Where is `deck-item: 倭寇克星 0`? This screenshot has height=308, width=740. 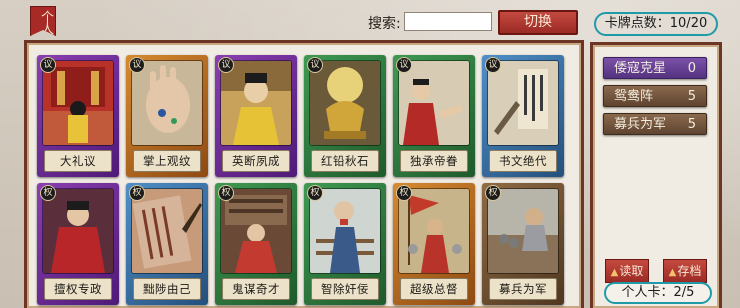 deck-item: 倭寇克星 0 is located at coordinates (655, 68).